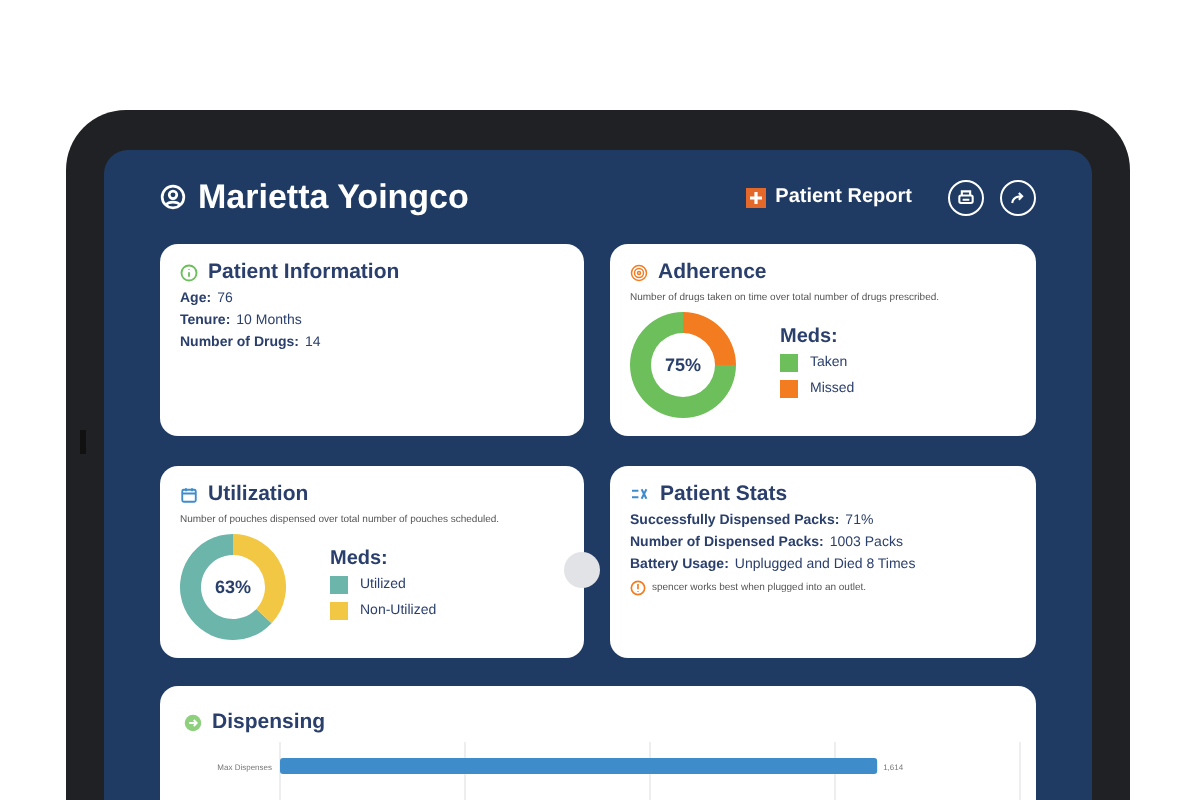  Describe the element at coordinates (828, 197) in the screenshot. I see `patient-report-button: Patient Report` at that location.